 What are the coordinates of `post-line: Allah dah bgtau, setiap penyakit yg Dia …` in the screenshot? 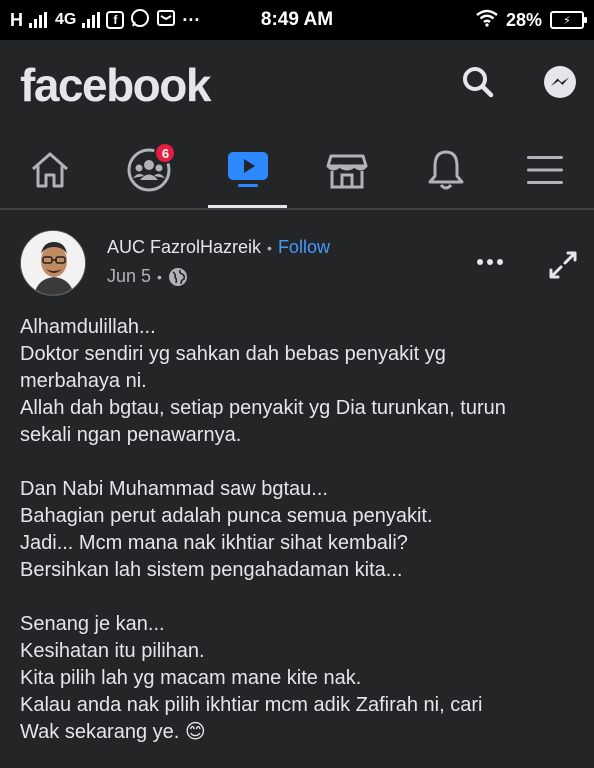 It's located at (263, 408).